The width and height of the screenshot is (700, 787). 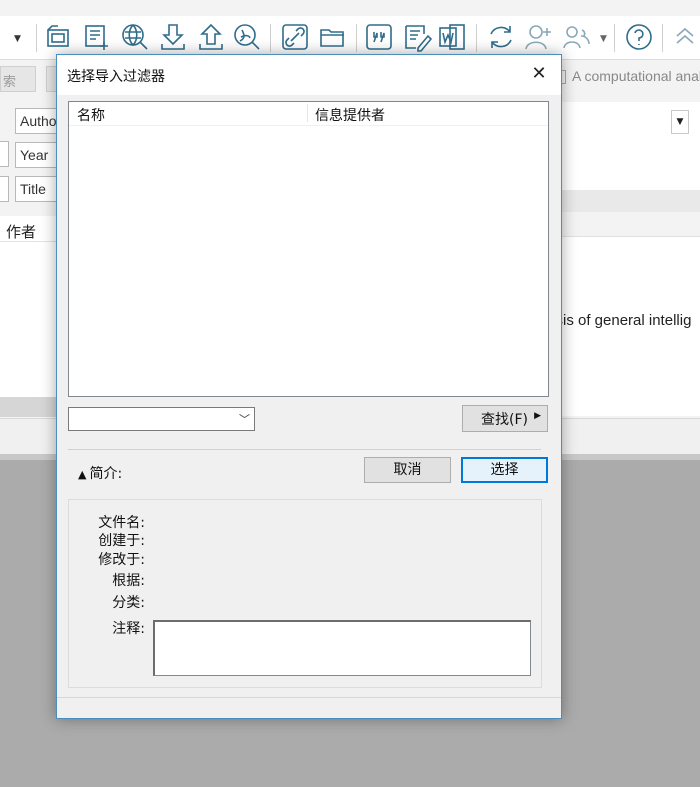 I want to click on close-icon: ✕, so click(x=539, y=74).